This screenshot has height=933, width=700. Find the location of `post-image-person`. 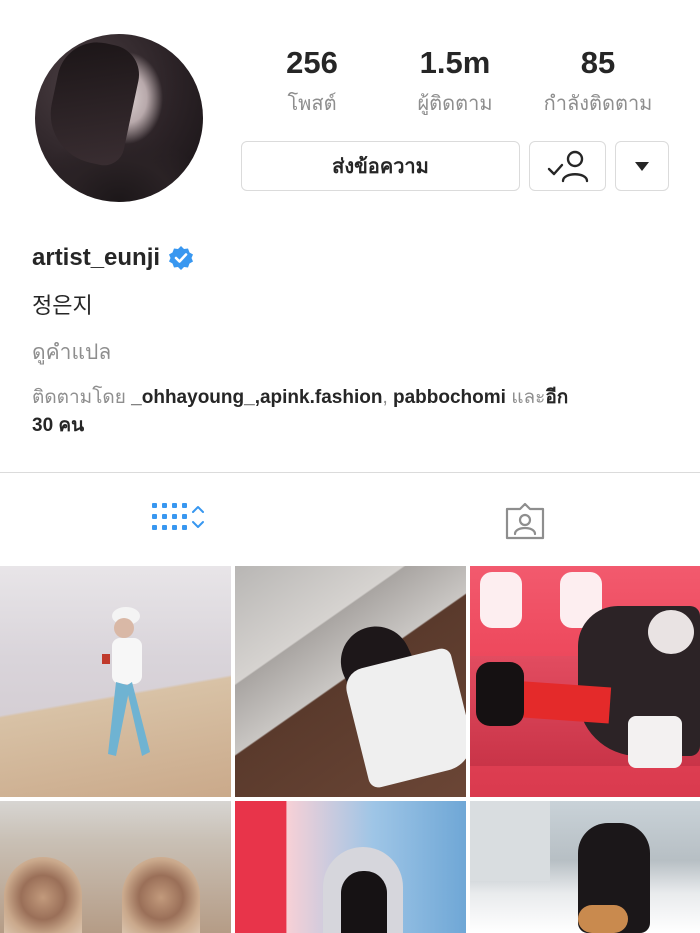

post-image-person is located at coordinates (364, 902).